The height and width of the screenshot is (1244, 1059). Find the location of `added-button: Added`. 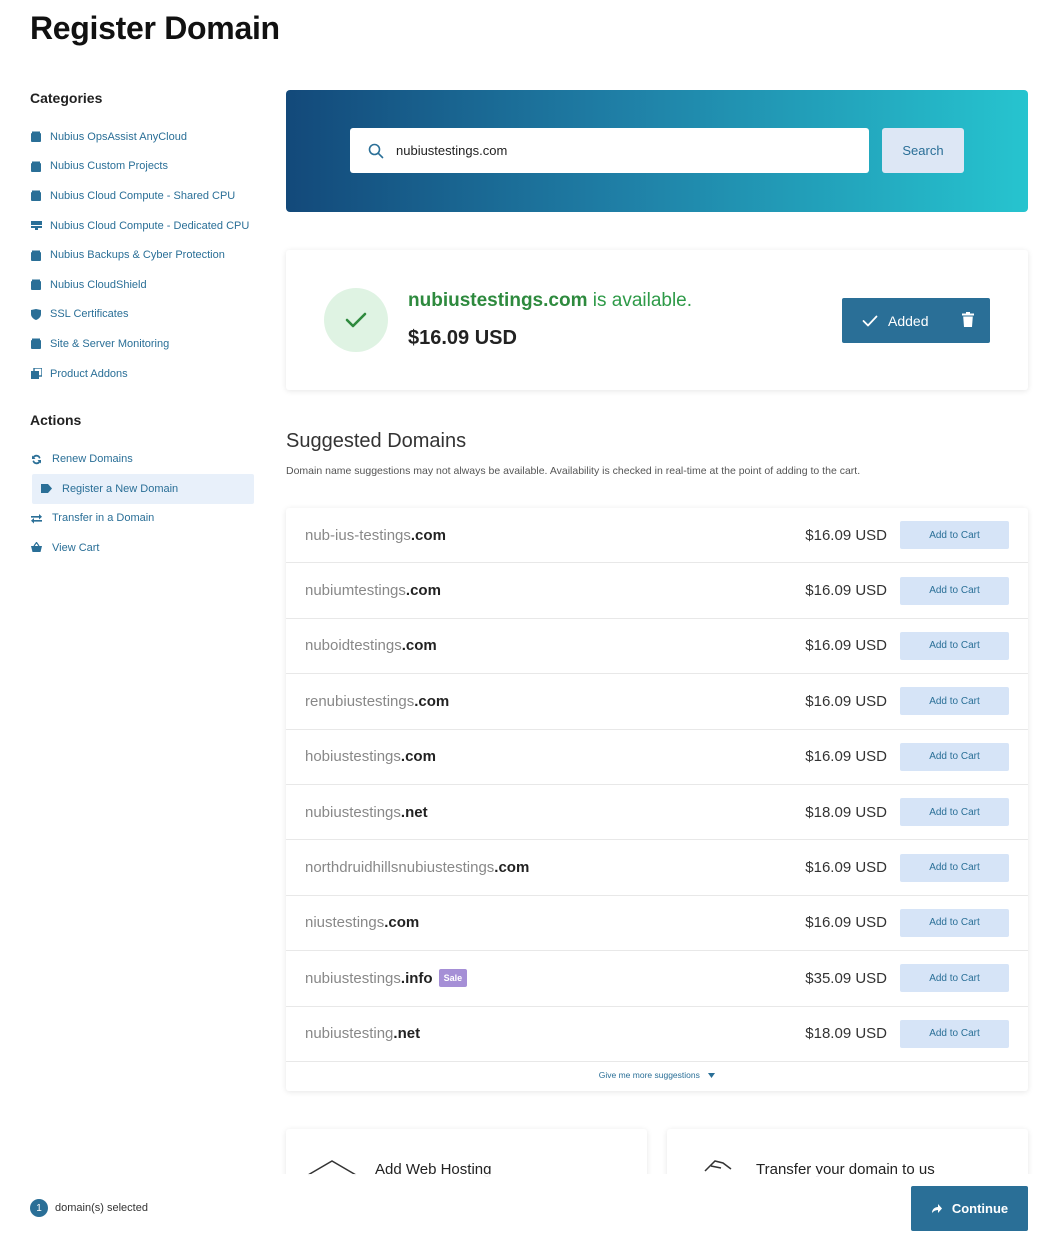

added-button: Added is located at coordinates (916, 320).